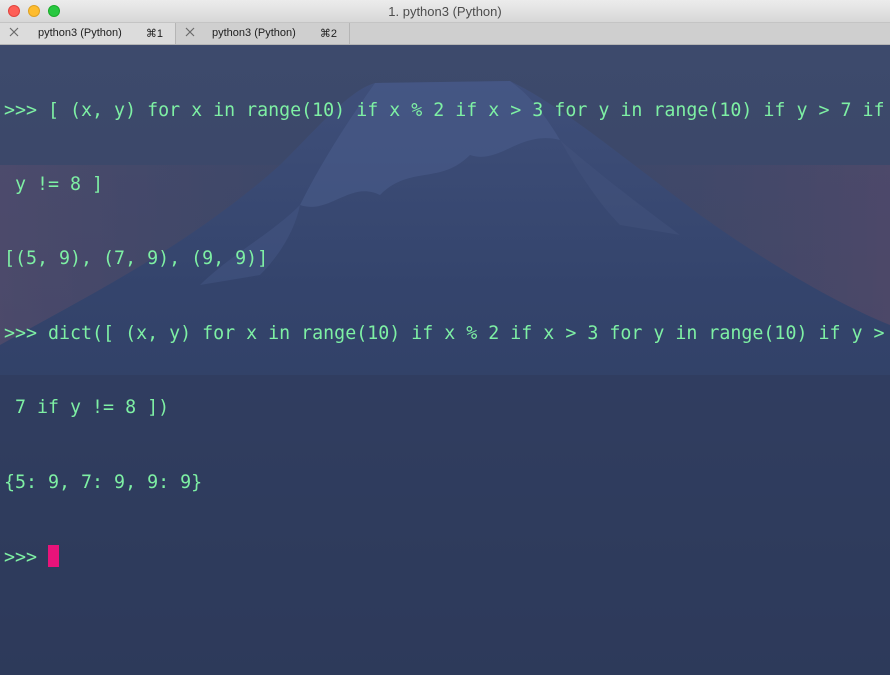  Describe the element at coordinates (103, 482) in the screenshot. I see `terminal-line: {5: 9, 7: 9, 9: 9}` at that location.